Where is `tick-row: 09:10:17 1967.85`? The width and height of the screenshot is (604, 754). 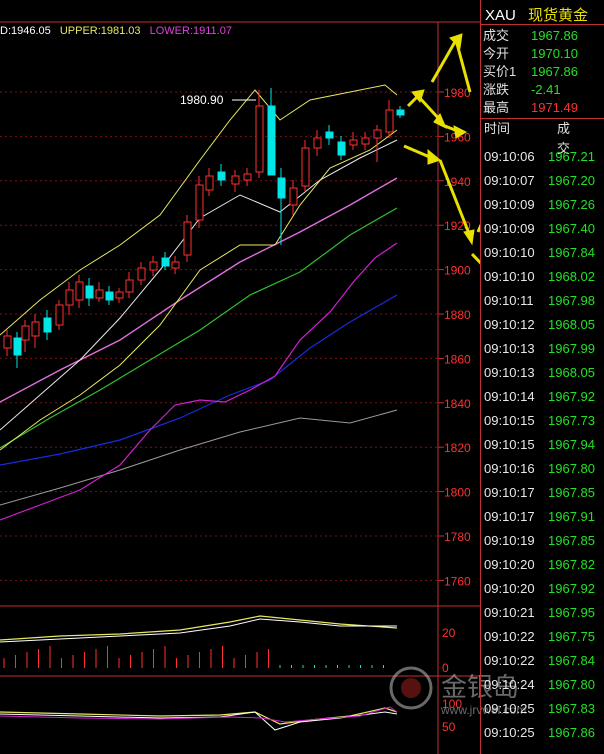 tick-row: 09:10:17 1967.85 is located at coordinates (544, 492).